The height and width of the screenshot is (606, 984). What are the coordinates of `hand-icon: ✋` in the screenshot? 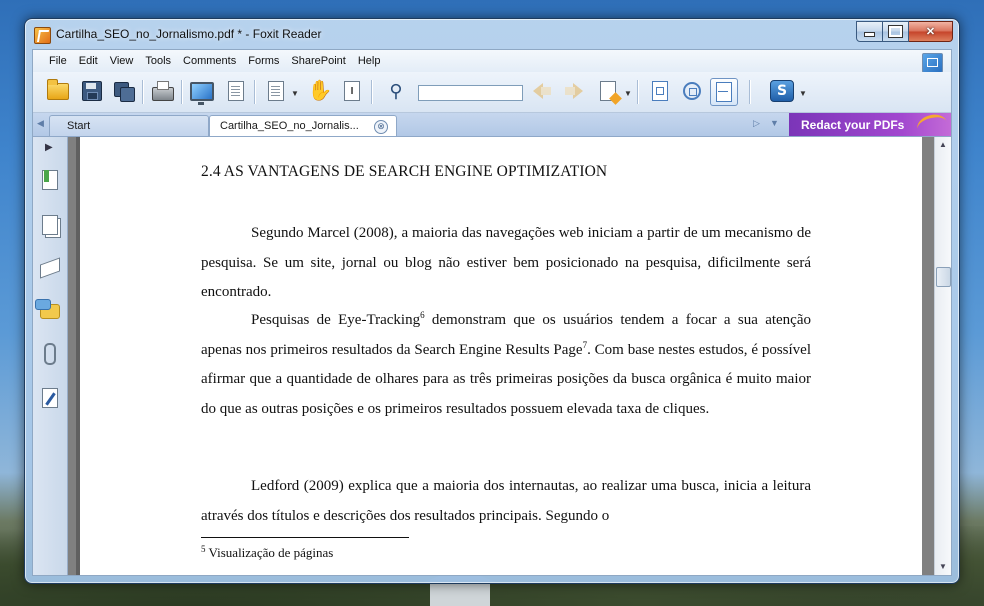 It's located at (320, 91).